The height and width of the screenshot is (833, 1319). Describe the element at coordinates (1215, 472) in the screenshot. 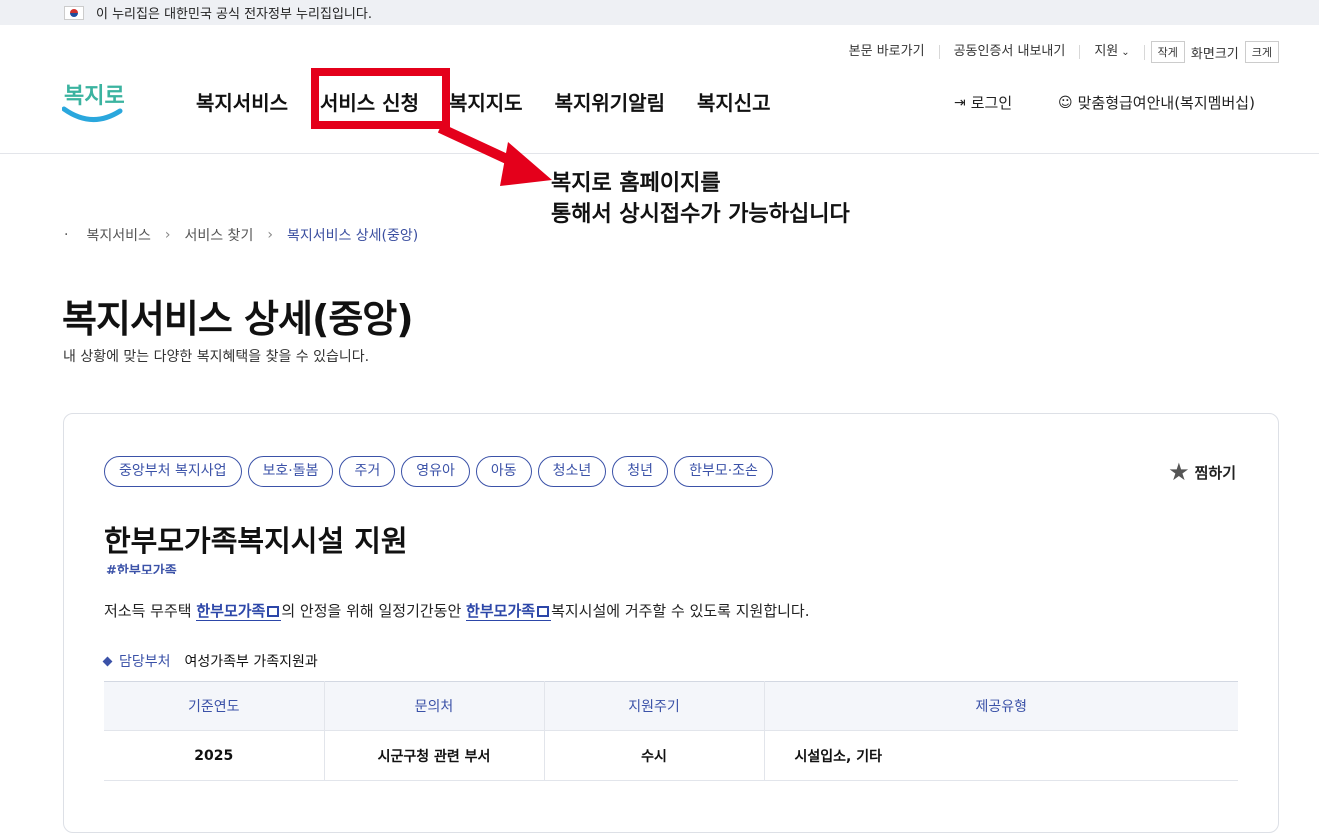

I see `favorite-label: 찜하기` at that location.